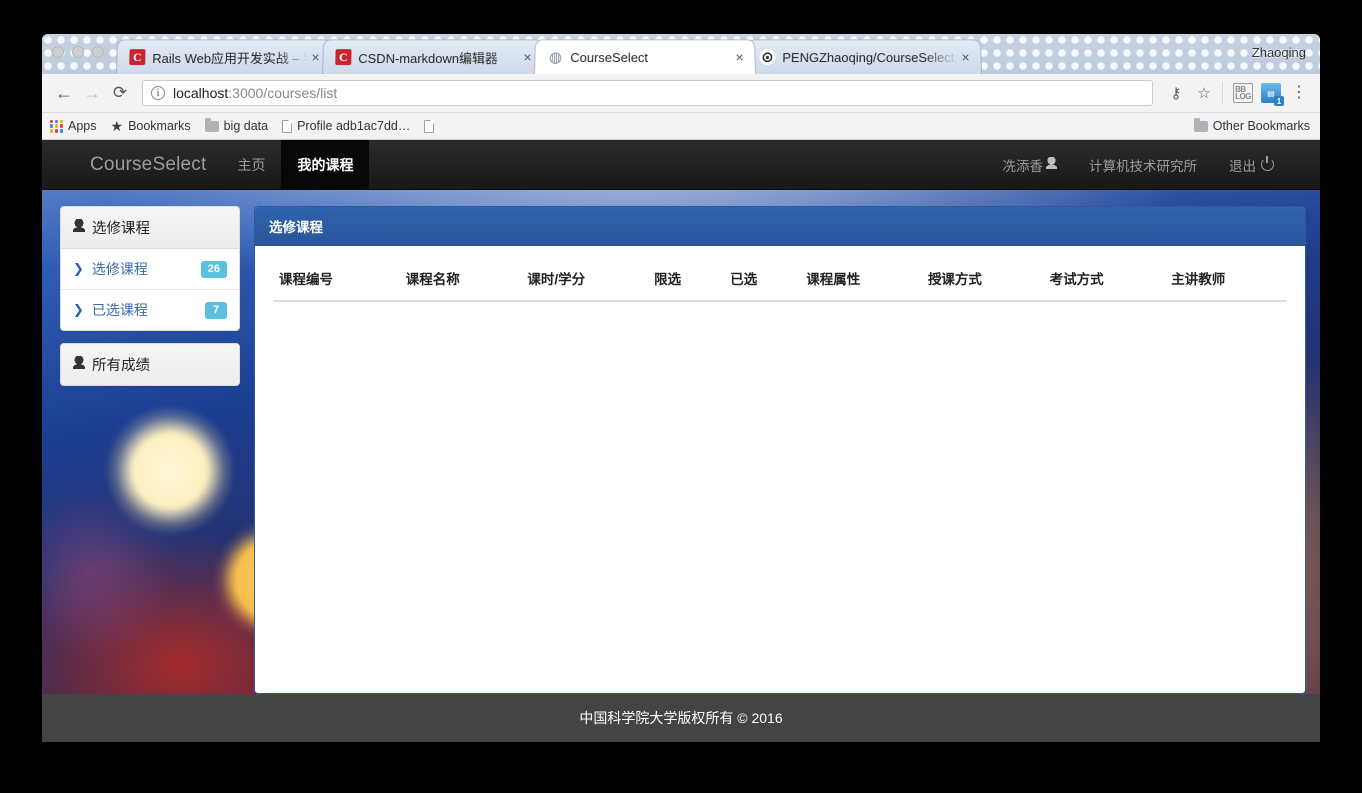  I want to click on browser-tab-title: CourseSelect, so click(609, 57).